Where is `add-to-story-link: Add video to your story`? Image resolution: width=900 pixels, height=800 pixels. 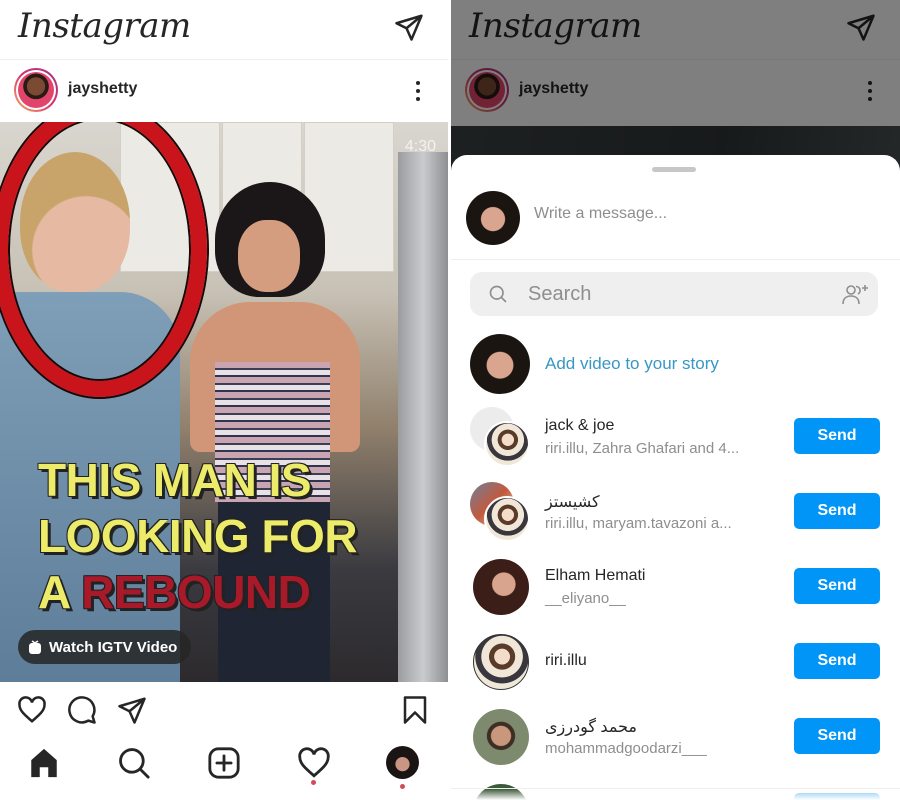 add-to-story-link: Add video to your story is located at coordinates (632, 364).